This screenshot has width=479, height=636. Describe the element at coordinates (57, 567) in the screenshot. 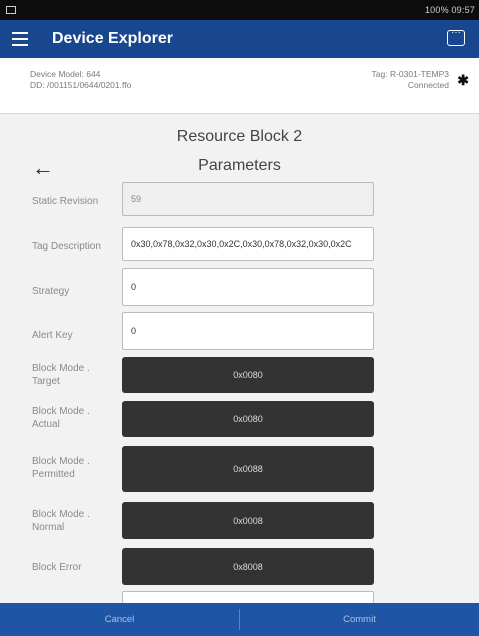

I see `block-error-label: Block Error` at that location.